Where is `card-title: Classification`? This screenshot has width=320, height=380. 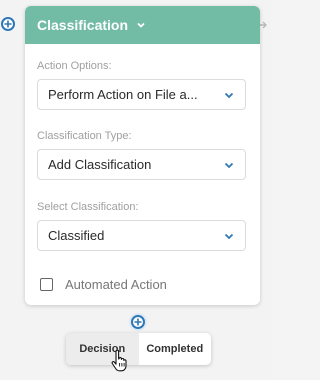 card-title: Classification is located at coordinates (83, 25).